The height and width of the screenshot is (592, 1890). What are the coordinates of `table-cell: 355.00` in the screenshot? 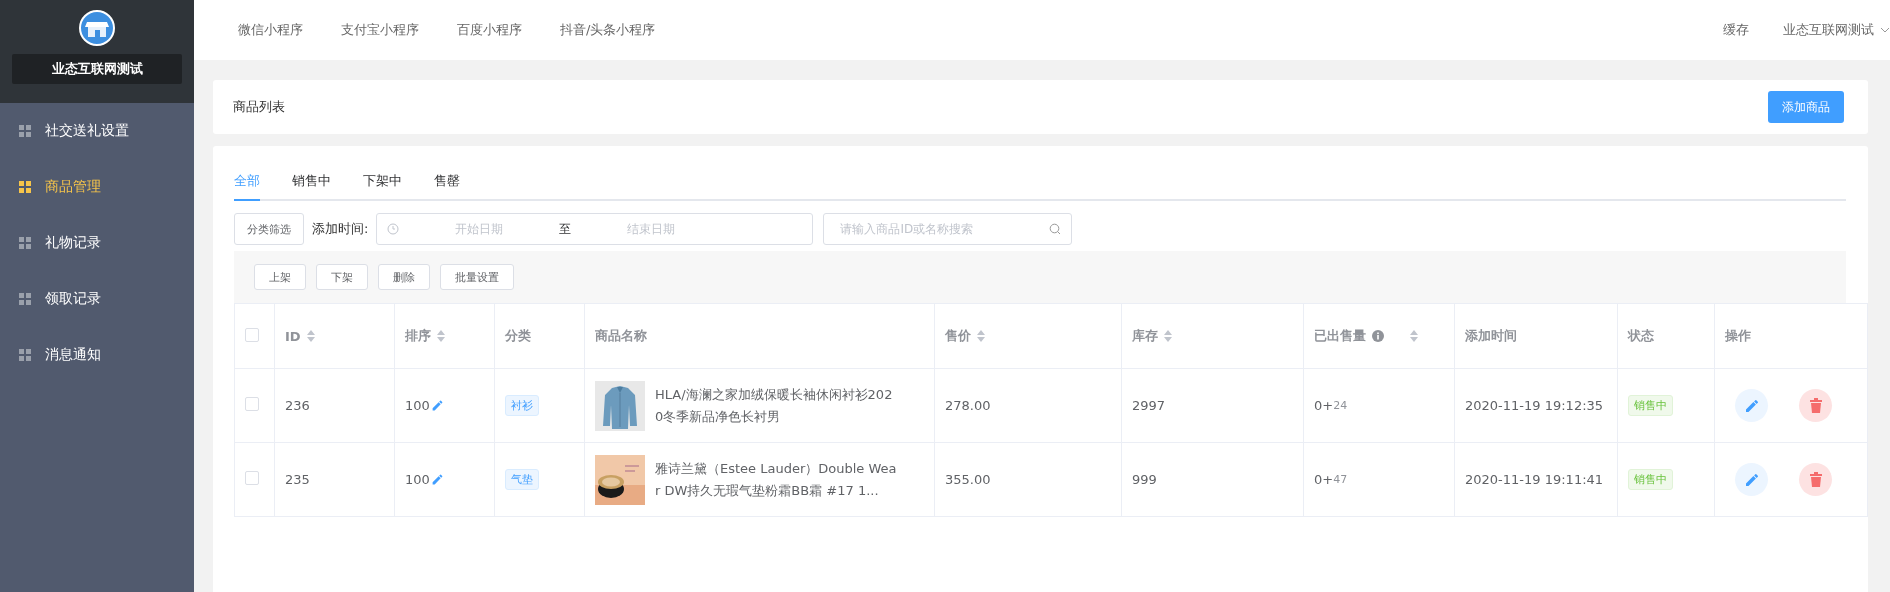 It's located at (968, 479).